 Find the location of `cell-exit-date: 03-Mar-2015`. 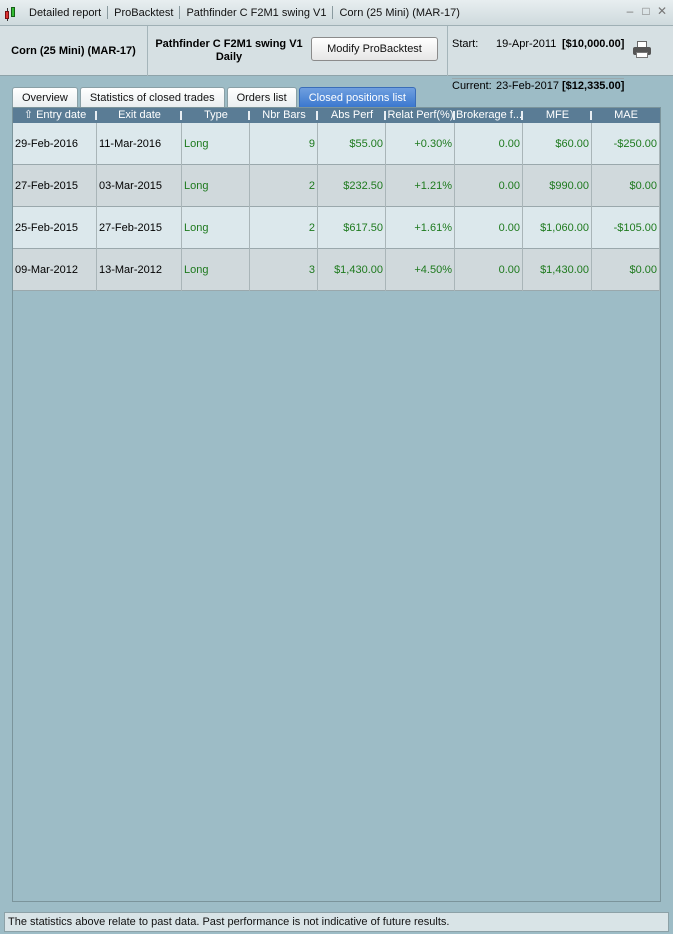

cell-exit-date: 03-Mar-2015 is located at coordinates (139, 186).